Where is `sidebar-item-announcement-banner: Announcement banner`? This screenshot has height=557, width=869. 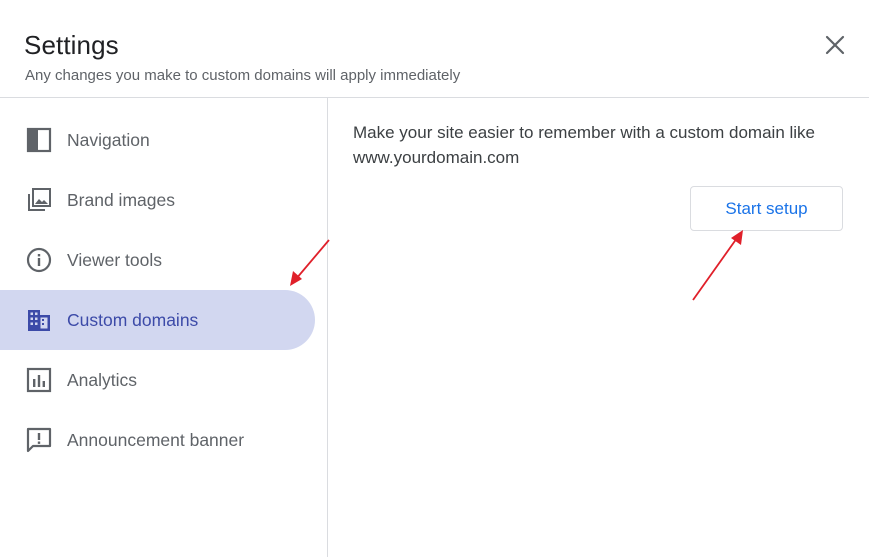
sidebar-item-announcement-banner: Announcement banner is located at coordinates (157, 440).